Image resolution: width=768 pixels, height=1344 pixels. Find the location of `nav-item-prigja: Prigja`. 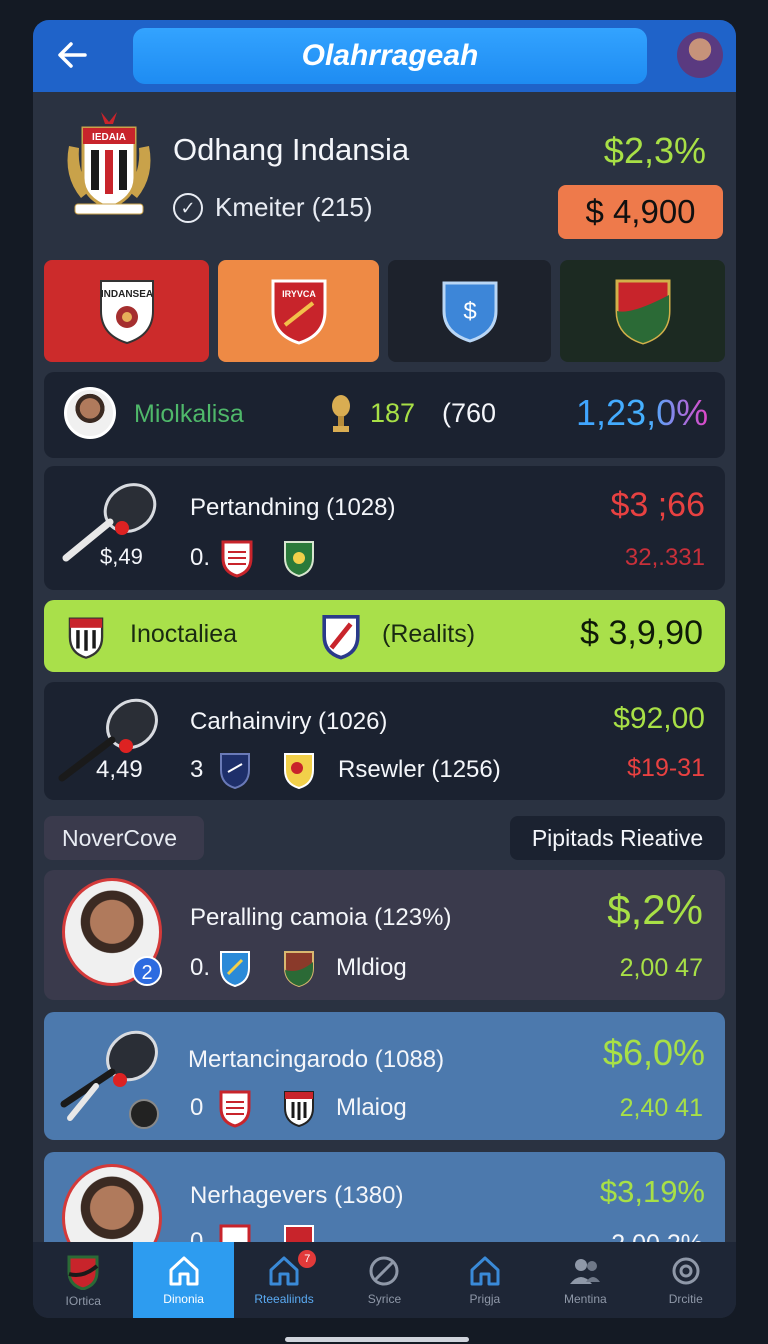

nav-item-prigja: Prigja is located at coordinates (485, 1280).